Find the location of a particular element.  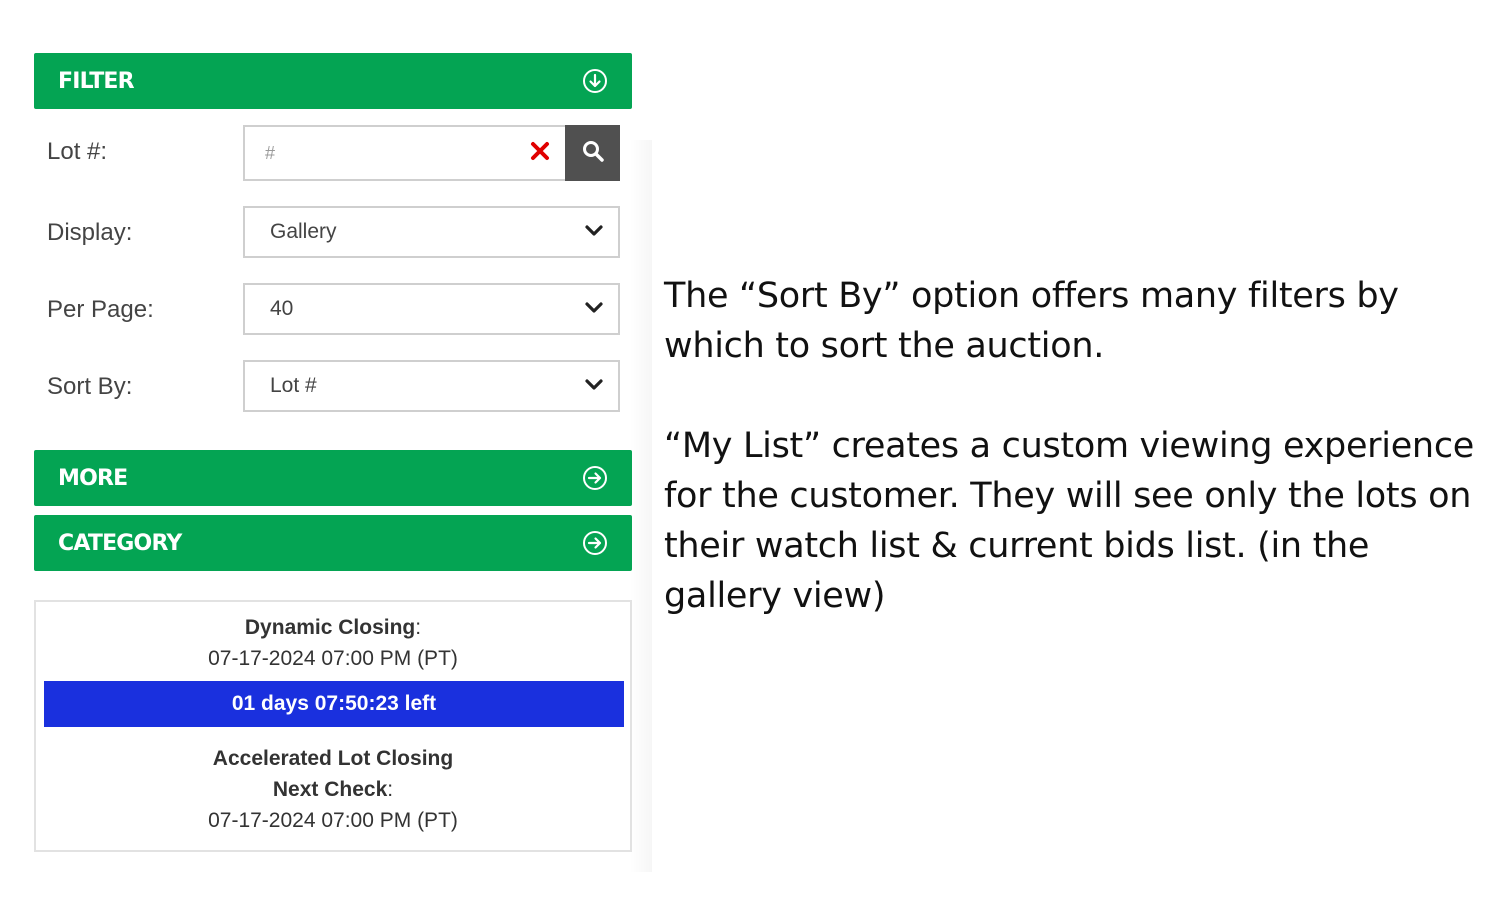

panel-shadow is located at coordinates (641, 506).